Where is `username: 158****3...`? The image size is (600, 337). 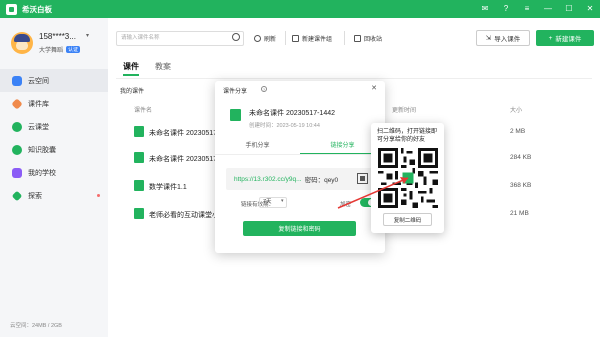 username: 158****3... is located at coordinates (57, 36).